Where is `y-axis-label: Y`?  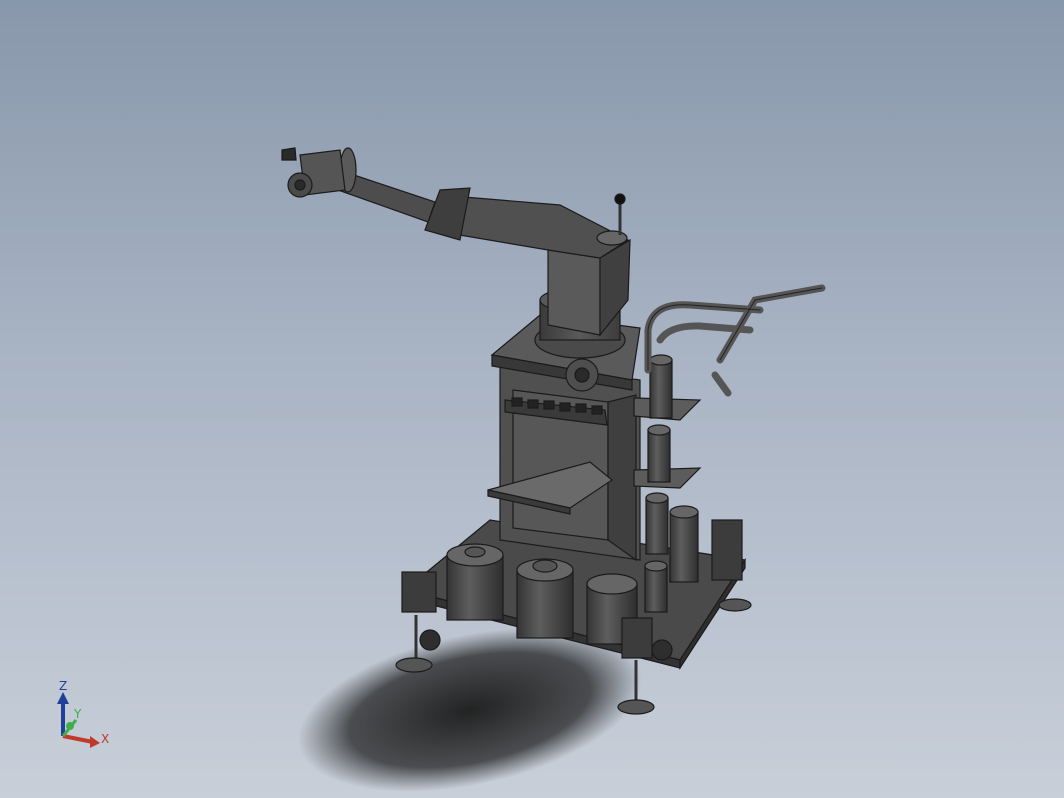
y-axis-label: Y is located at coordinates (77, 714).